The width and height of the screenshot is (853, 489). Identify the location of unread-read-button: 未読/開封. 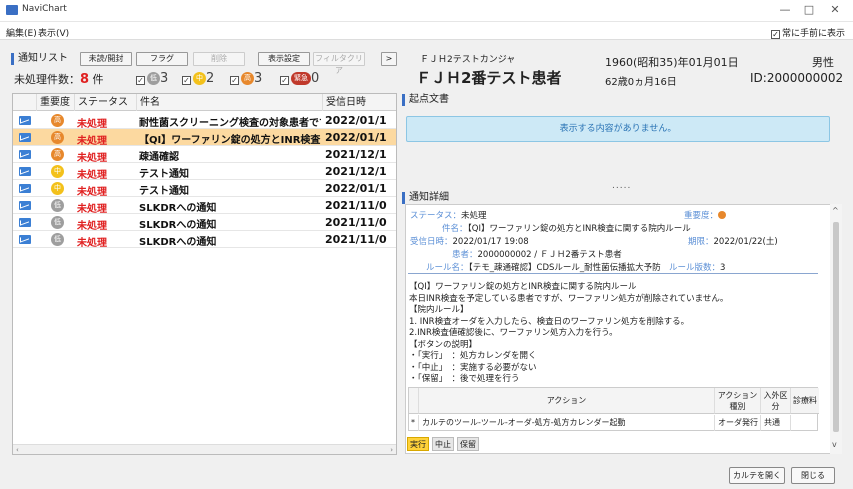
(106, 59).